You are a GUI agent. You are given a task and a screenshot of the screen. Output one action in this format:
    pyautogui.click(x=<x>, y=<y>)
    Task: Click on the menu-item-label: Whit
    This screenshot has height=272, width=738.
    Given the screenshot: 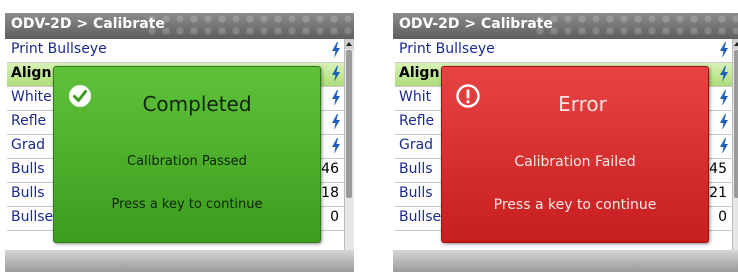 What is the action you would take?
    pyautogui.click(x=415, y=97)
    